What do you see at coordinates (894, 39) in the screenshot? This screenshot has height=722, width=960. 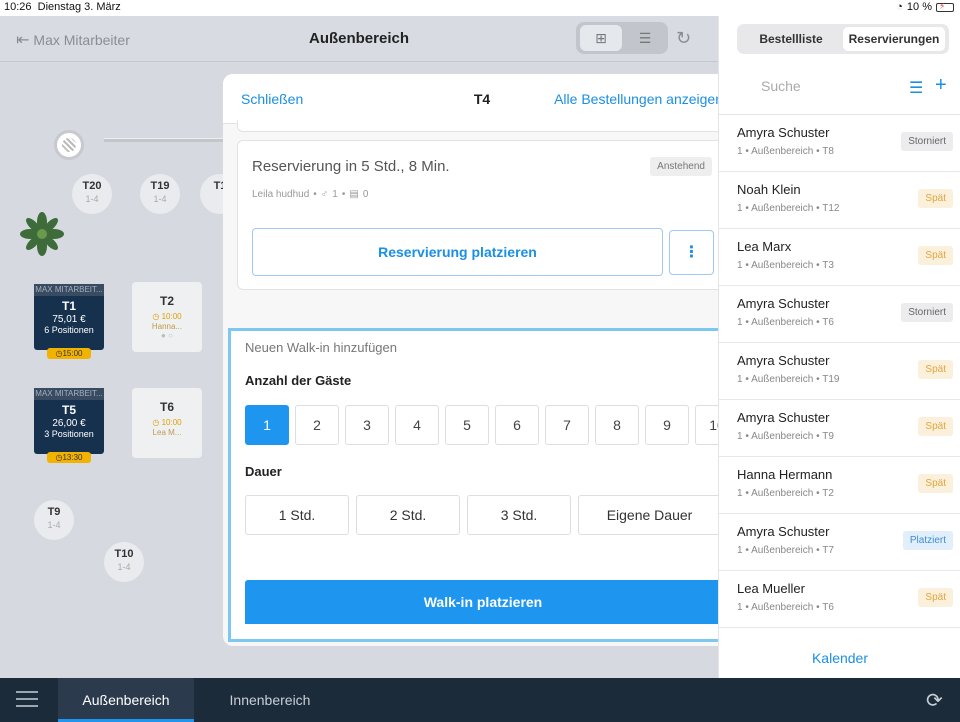 I see `tab-reservations: Reservierungen` at bounding box center [894, 39].